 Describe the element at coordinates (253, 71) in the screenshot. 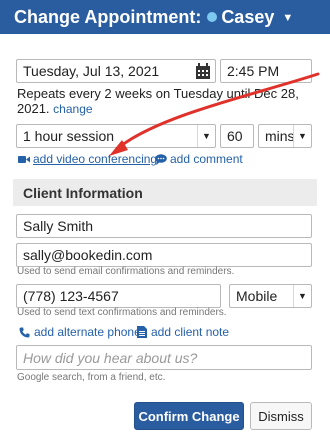

I see `time-value: 2:45 PM` at that location.